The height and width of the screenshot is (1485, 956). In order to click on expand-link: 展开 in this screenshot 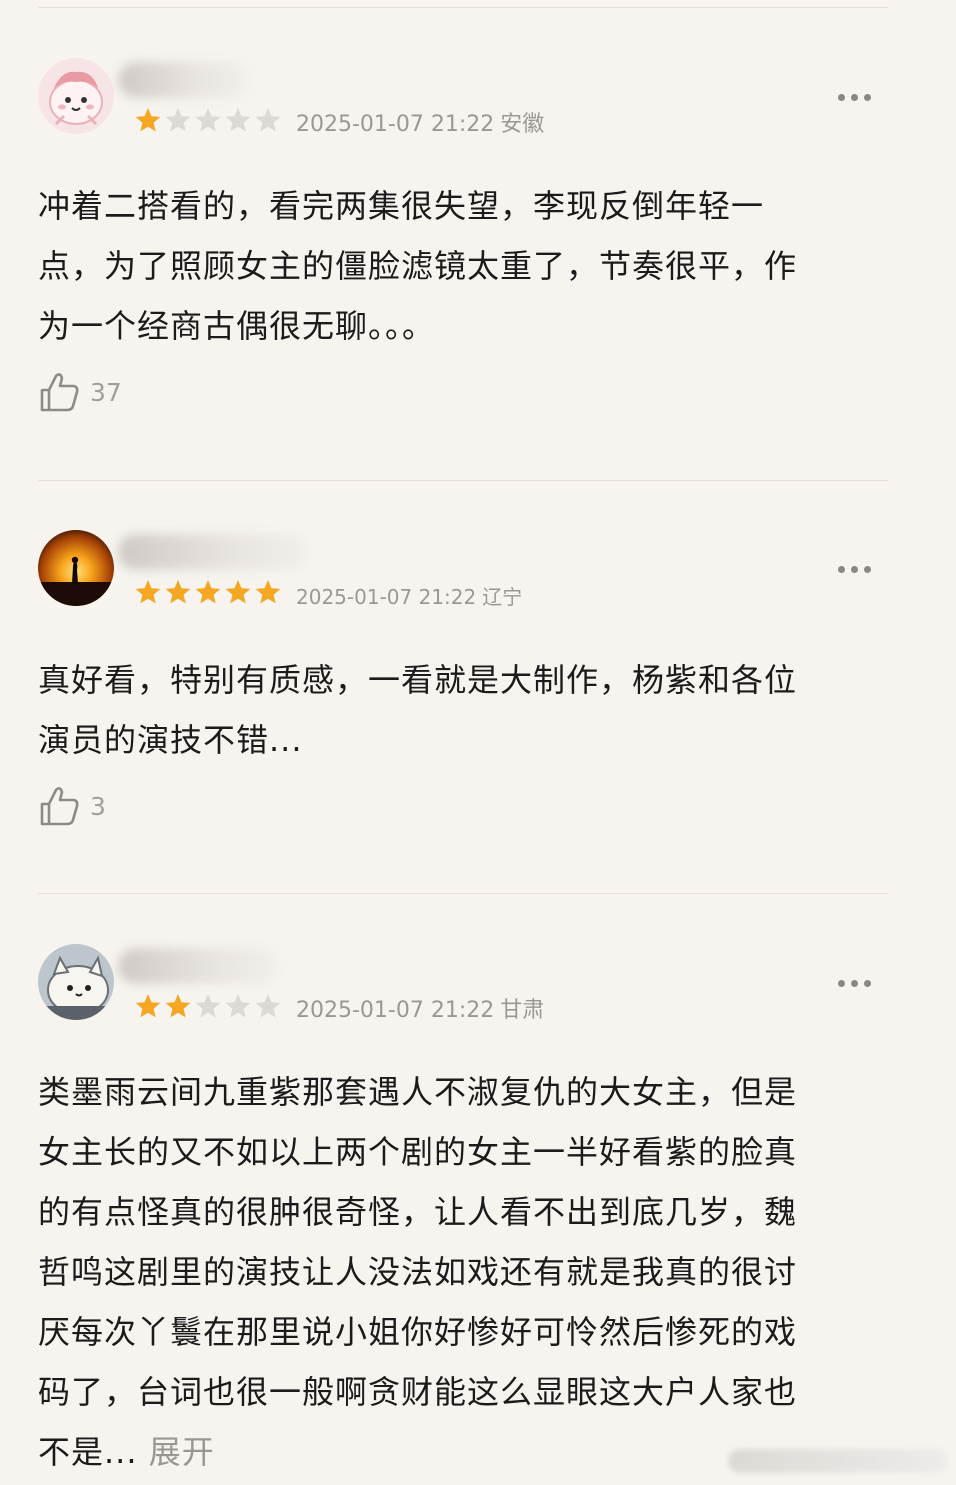, I will do `click(182, 1452)`.